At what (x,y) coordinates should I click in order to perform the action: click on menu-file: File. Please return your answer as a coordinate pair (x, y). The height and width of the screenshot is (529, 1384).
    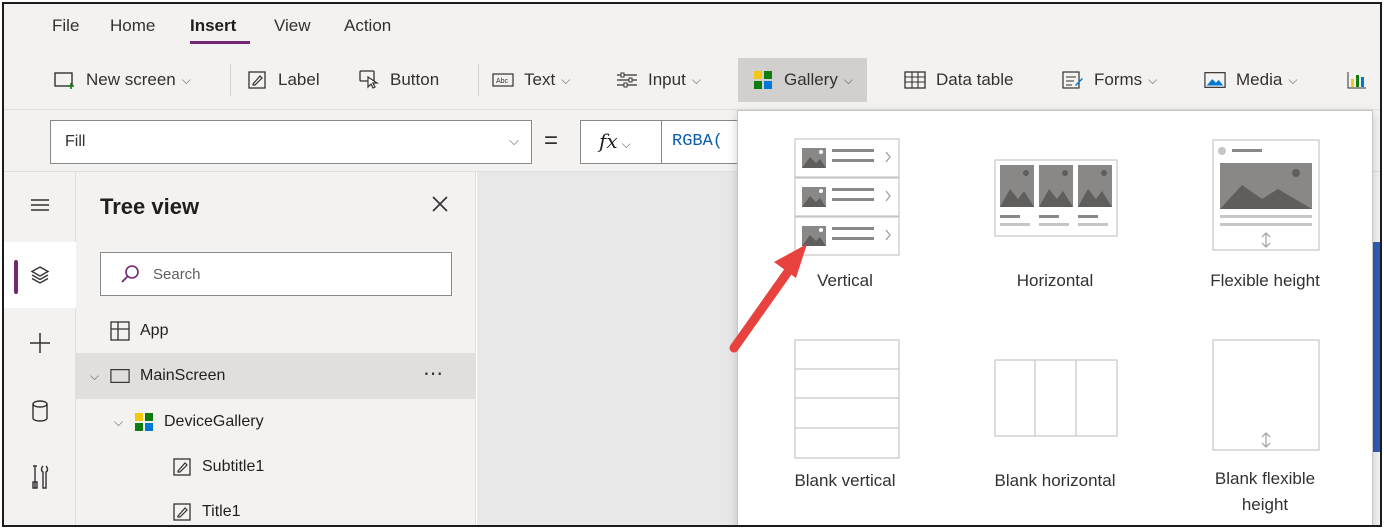
    Looking at the image, I should click on (65, 26).